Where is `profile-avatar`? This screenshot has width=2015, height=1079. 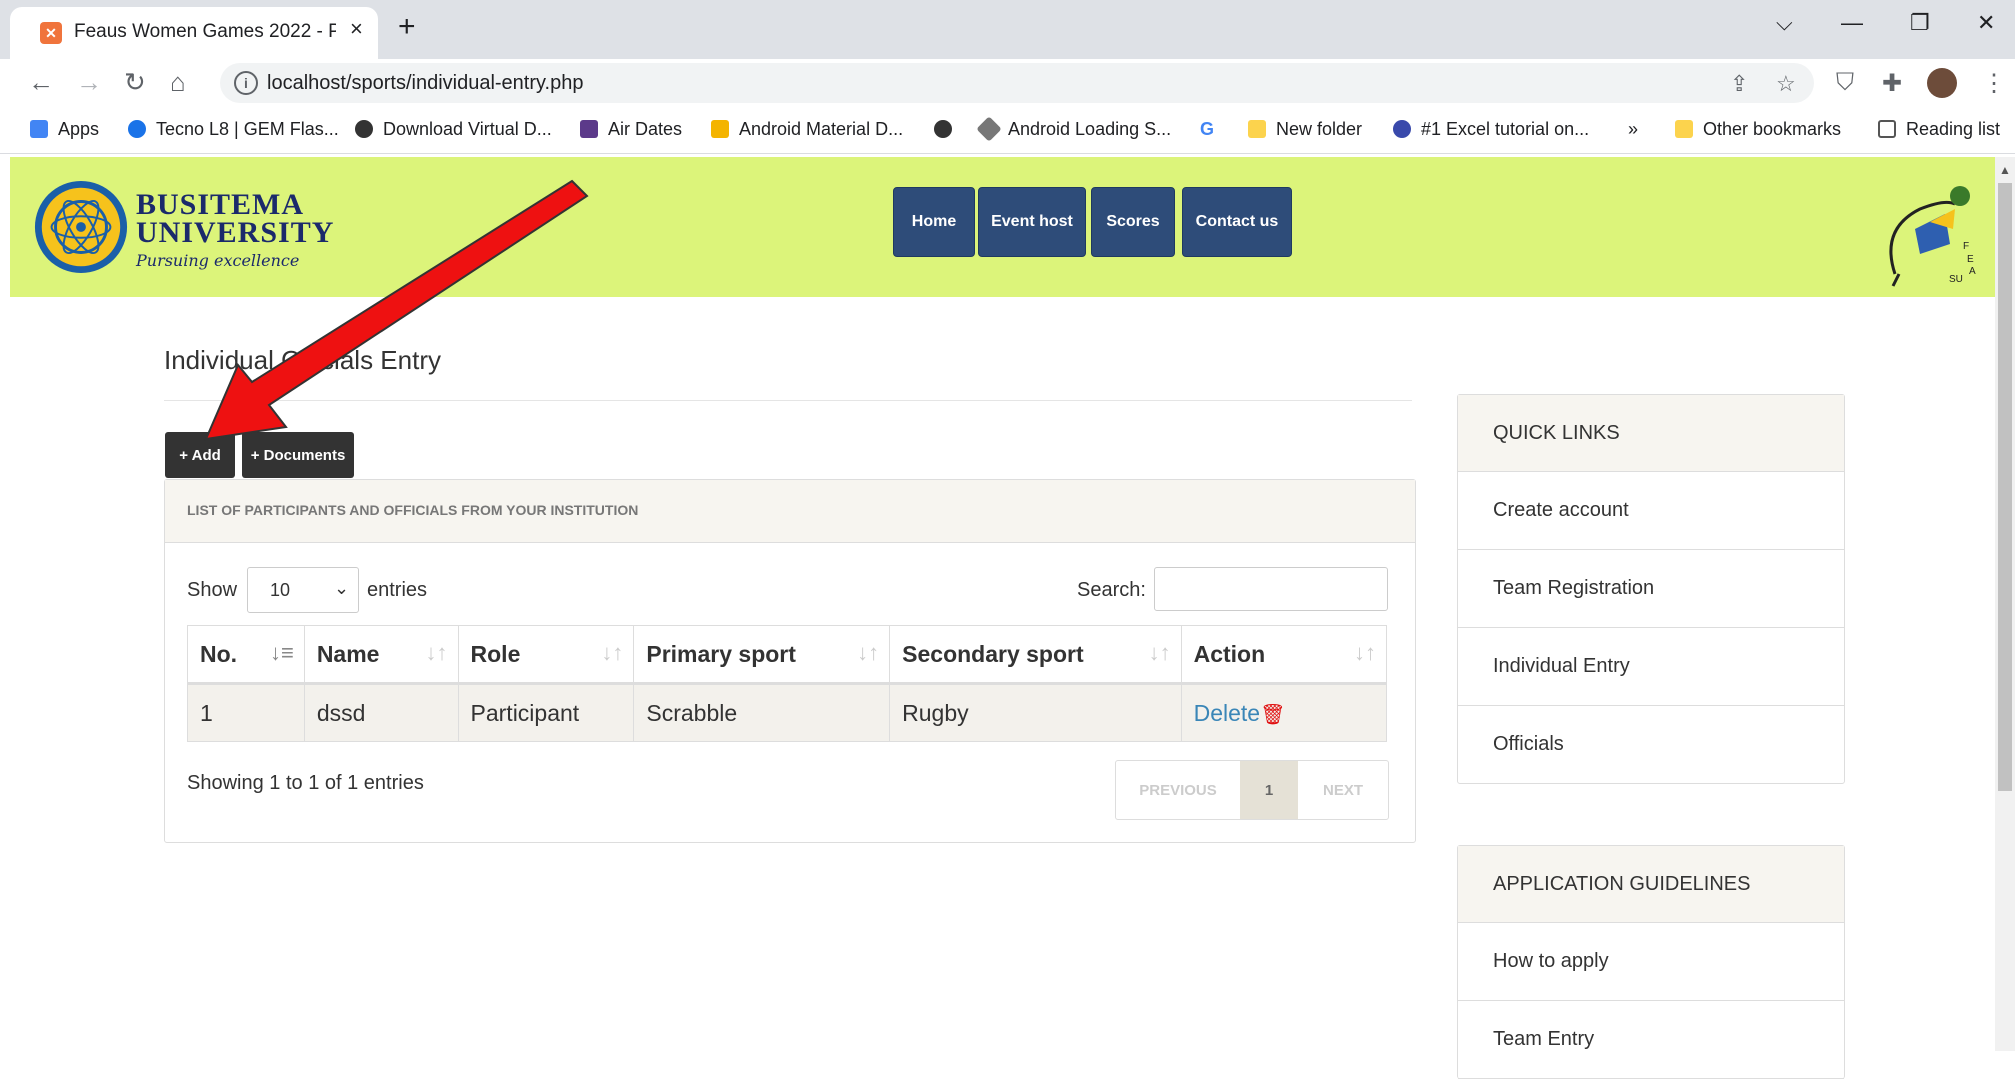 profile-avatar is located at coordinates (1942, 83).